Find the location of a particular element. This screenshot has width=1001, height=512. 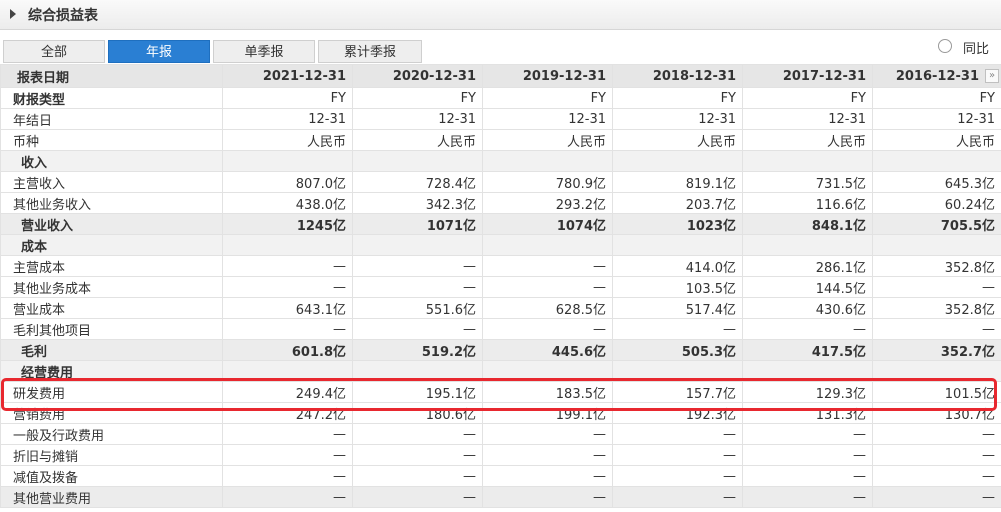

column-header: 2019-12-31 is located at coordinates (547, 76).